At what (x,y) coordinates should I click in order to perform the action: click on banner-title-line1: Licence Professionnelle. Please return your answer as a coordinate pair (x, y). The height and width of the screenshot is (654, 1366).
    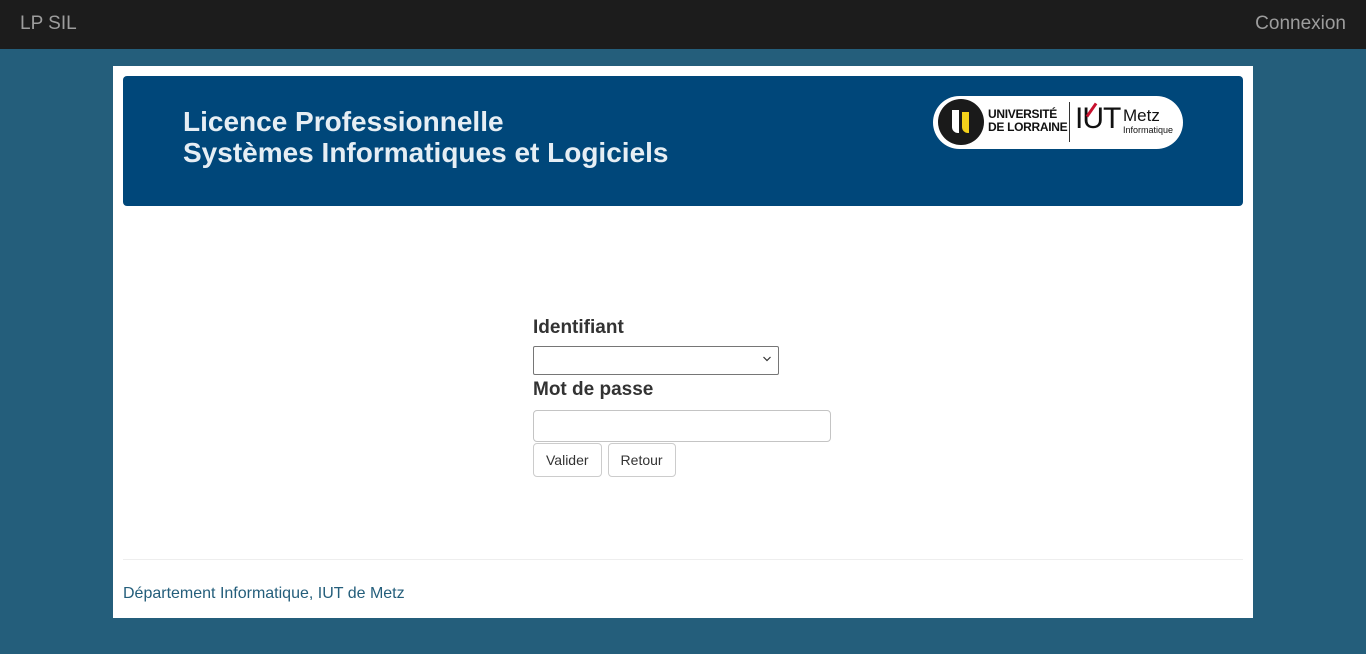
    Looking at the image, I should click on (343, 121).